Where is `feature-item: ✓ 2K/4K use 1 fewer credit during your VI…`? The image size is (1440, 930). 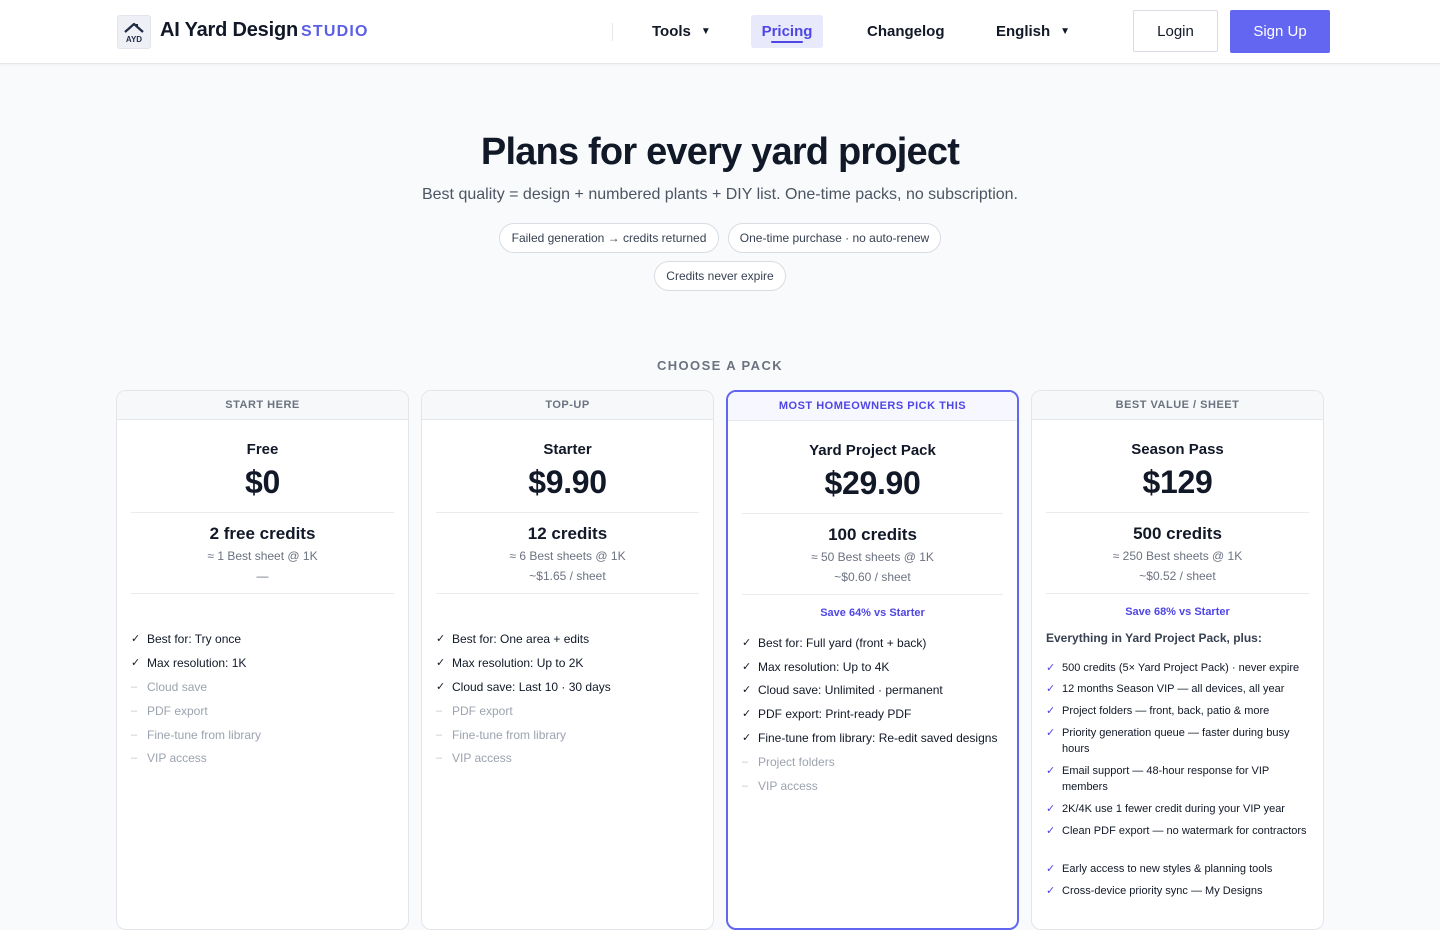 feature-item: ✓ 2K/4K use 1 fewer credit during your VI… is located at coordinates (1165, 809).